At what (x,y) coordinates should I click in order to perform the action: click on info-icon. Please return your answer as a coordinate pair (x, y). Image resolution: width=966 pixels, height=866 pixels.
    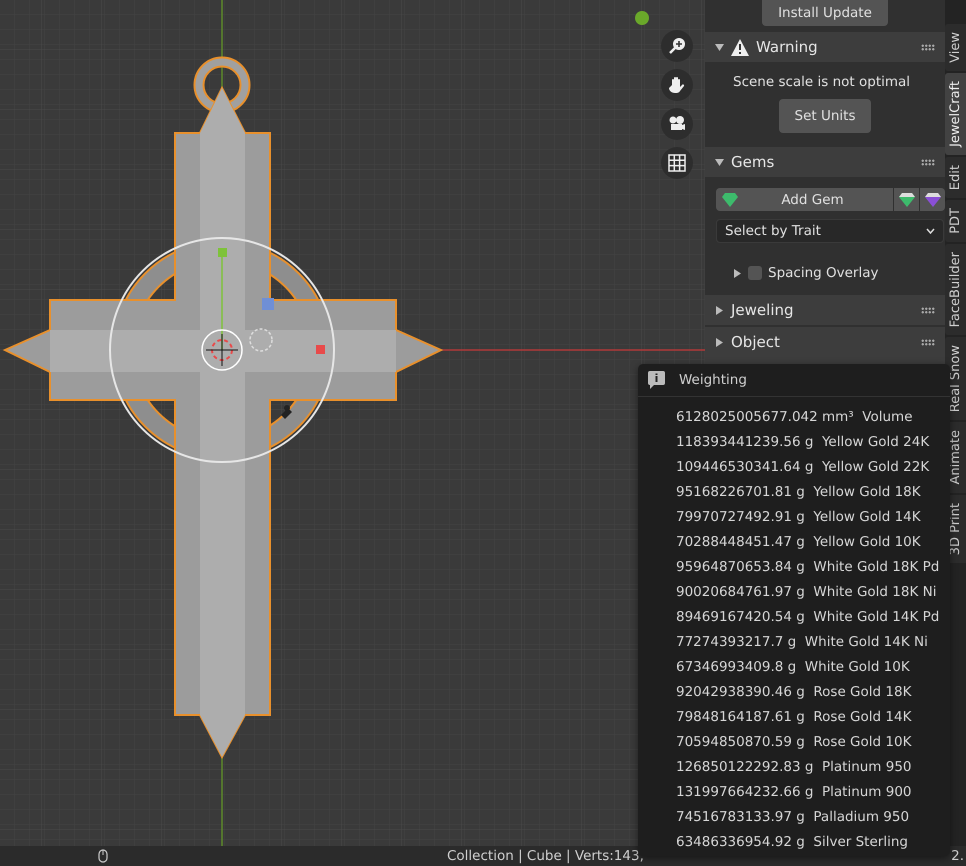
    Looking at the image, I should click on (656, 380).